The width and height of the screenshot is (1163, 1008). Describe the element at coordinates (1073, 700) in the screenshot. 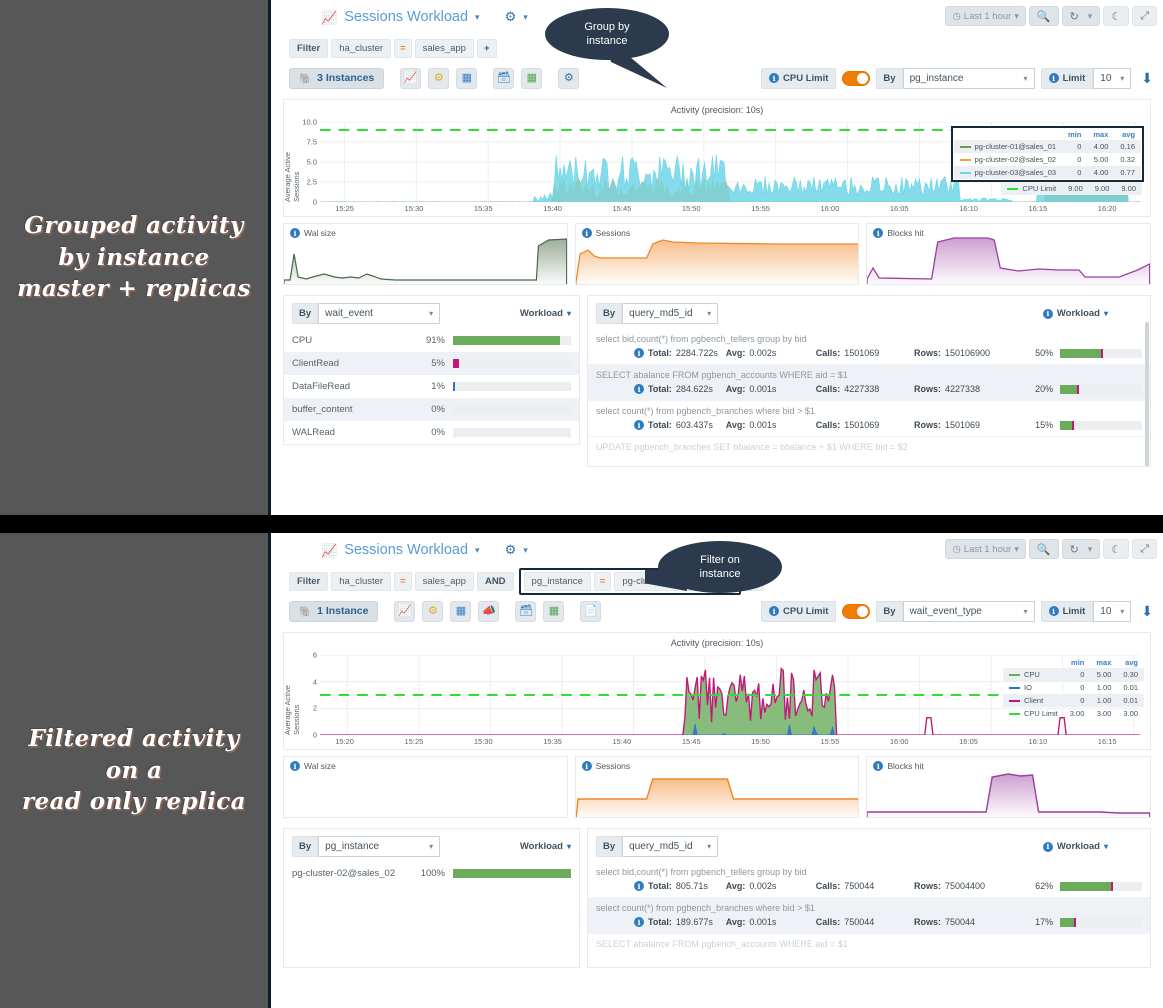

I see `legend-row: Client 0 1.00 0.01` at that location.